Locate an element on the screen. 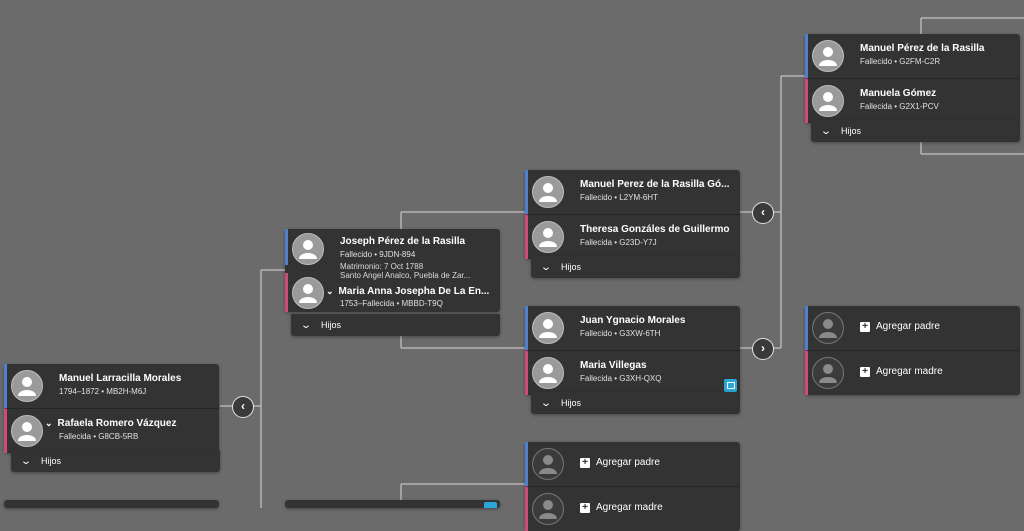 Image resolution: width=1024 pixels, height=531 pixels. person-details: Fallecido • L2YM-6HT is located at coordinates (619, 197).